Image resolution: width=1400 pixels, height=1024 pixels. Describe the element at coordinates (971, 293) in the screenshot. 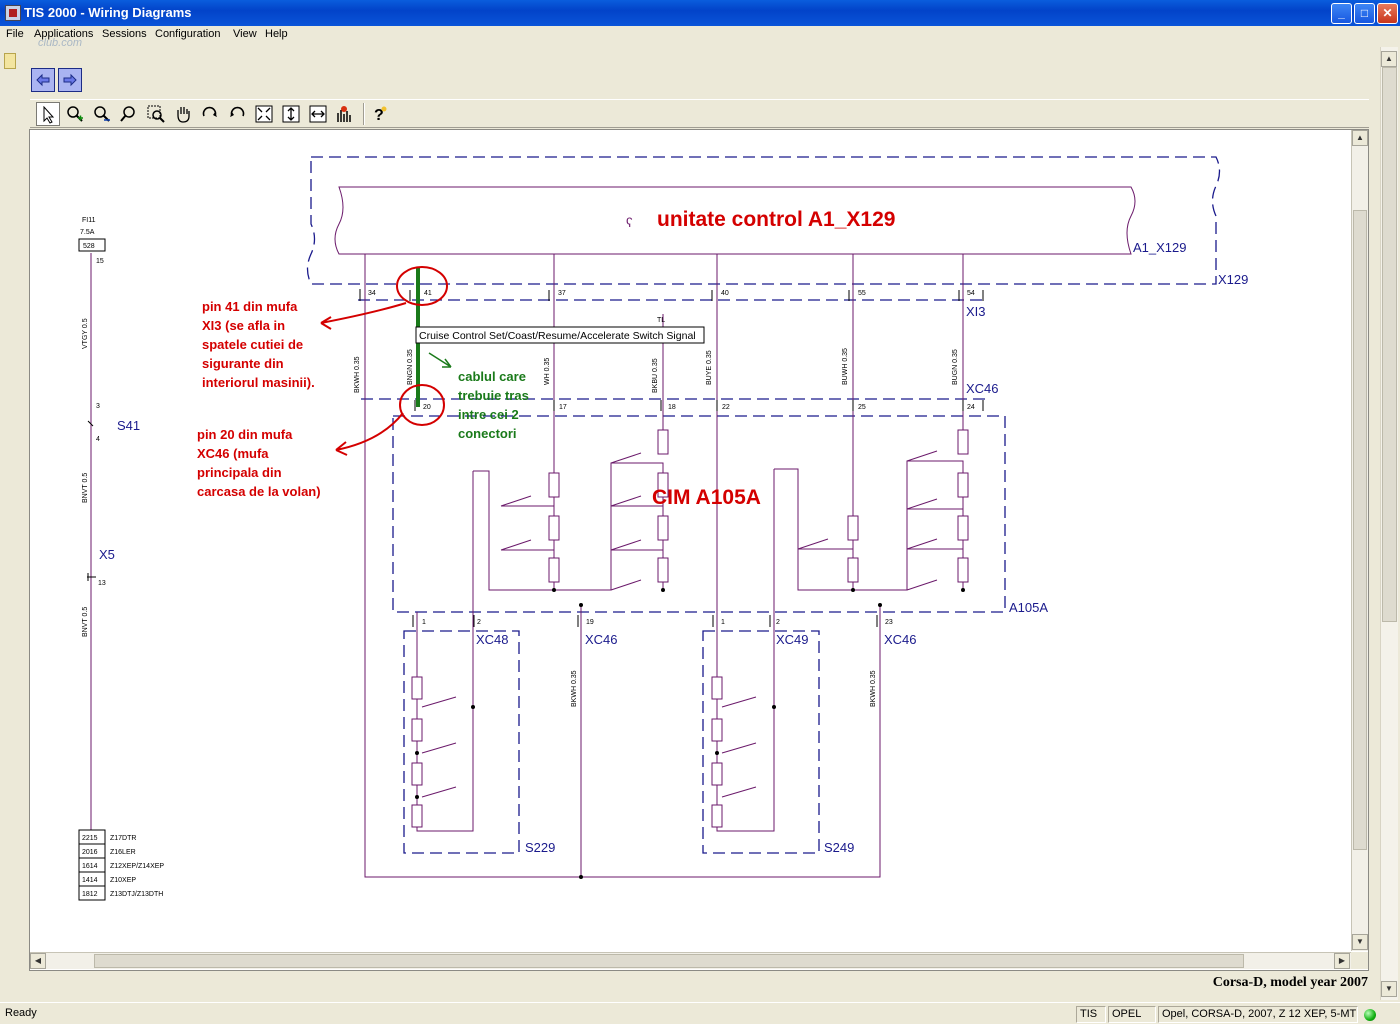

I see `pin-number: 54` at that location.